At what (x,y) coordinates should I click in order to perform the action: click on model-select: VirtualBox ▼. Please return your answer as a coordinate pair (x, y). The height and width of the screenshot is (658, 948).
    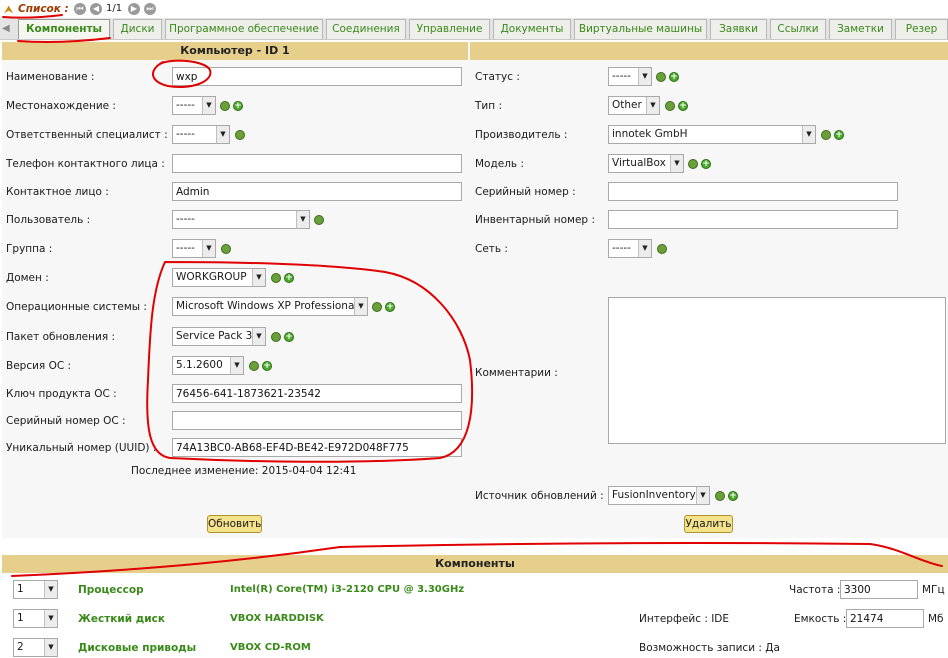
    Looking at the image, I should click on (646, 163).